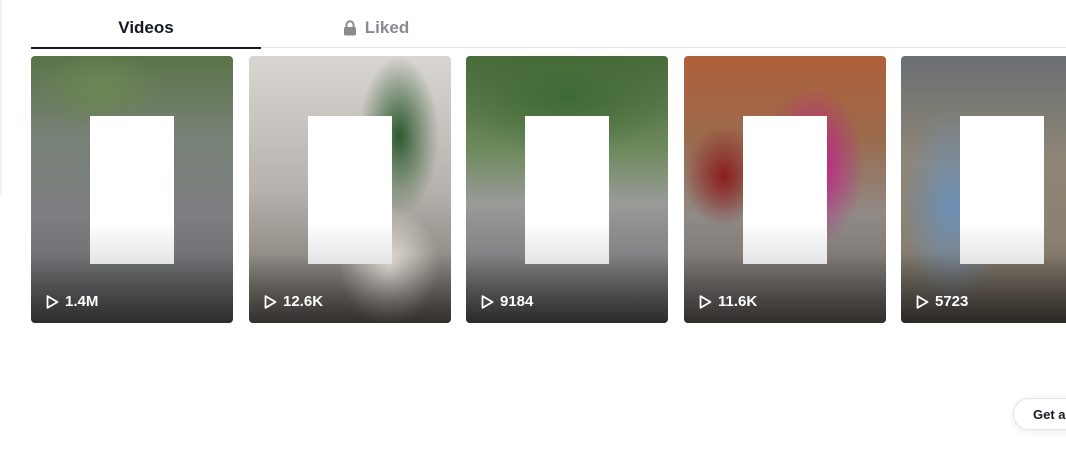  What do you see at coordinates (952, 301) in the screenshot?
I see `view-count-value: 5723` at bounding box center [952, 301].